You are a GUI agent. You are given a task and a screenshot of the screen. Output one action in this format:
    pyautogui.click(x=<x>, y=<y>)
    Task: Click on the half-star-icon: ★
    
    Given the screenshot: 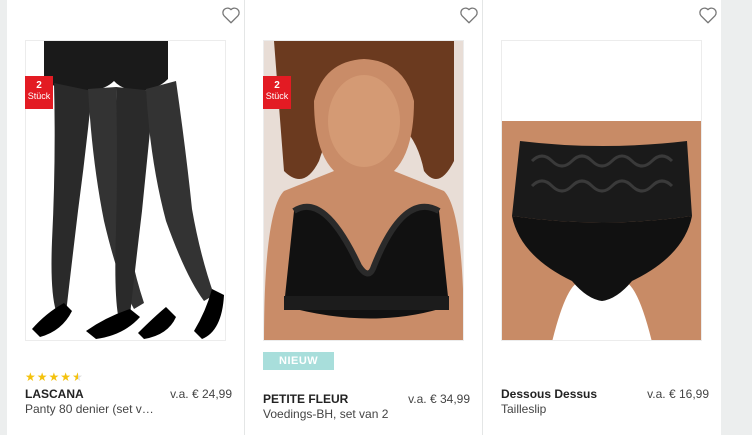 What is the action you would take?
    pyautogui.click(x=77, y=377)
    